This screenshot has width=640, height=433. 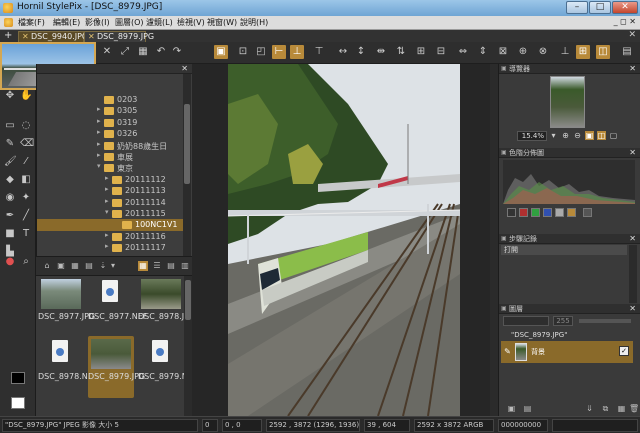 I want to click on navigator-preview, so click(x=567, y=102).